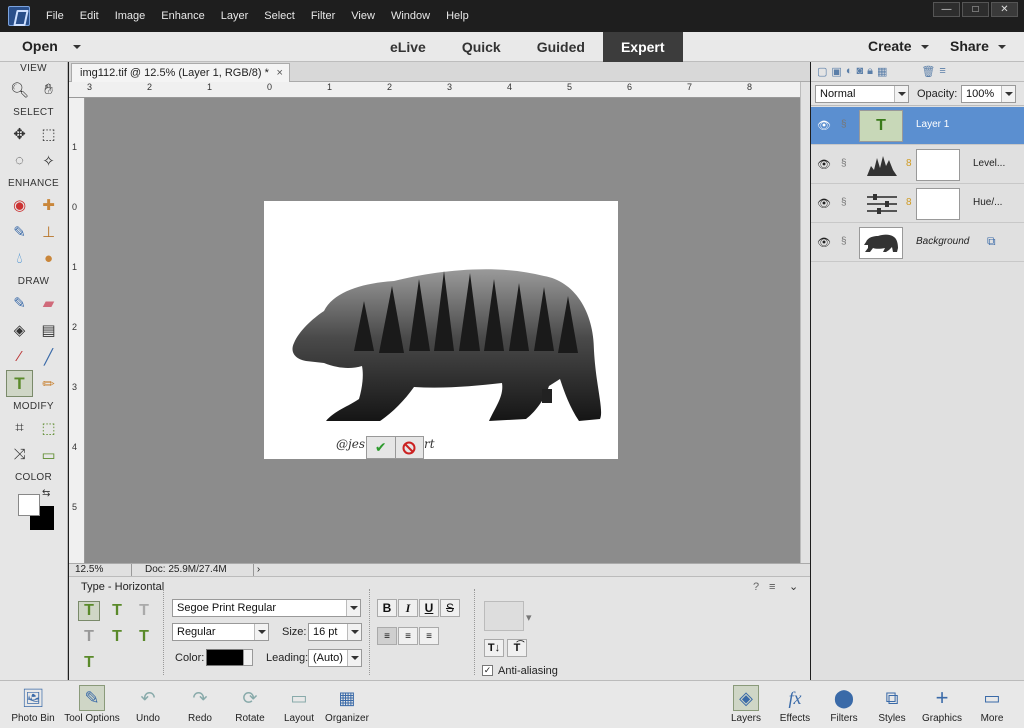 The height and width of the screenshot is (728, 1024). Describe the element at coordinates (882, 71) in the screenshot. I see `lock-transparent-icon: ▦` at that location.